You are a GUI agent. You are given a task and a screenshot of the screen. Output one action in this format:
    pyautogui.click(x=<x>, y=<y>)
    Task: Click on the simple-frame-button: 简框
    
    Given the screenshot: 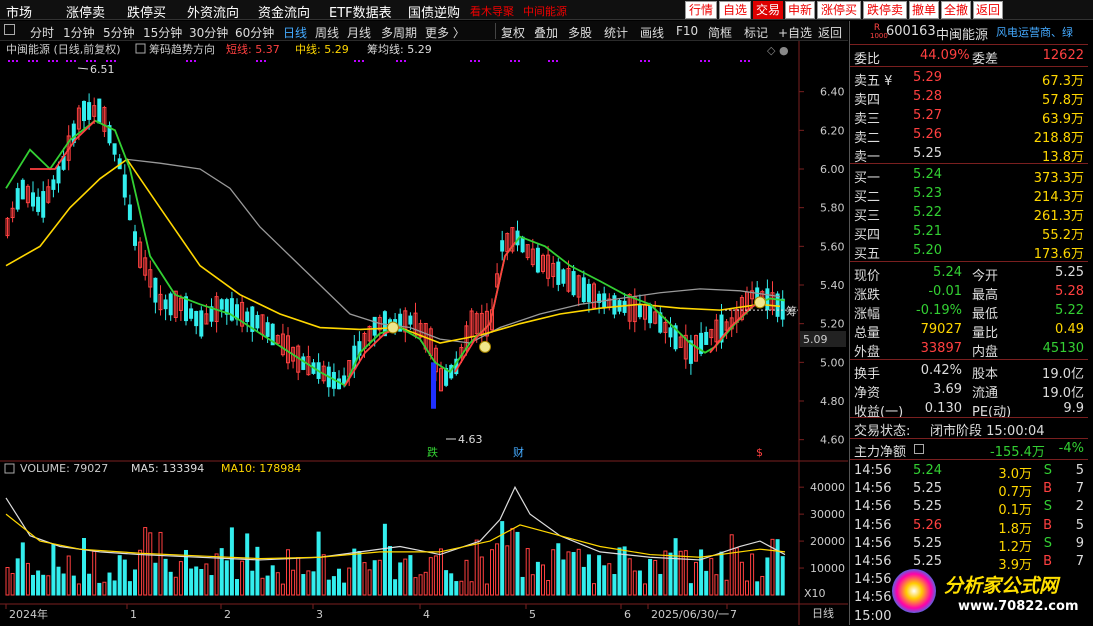 What is the action you would take?
    pyautogui.click(x=720, y=32)
    